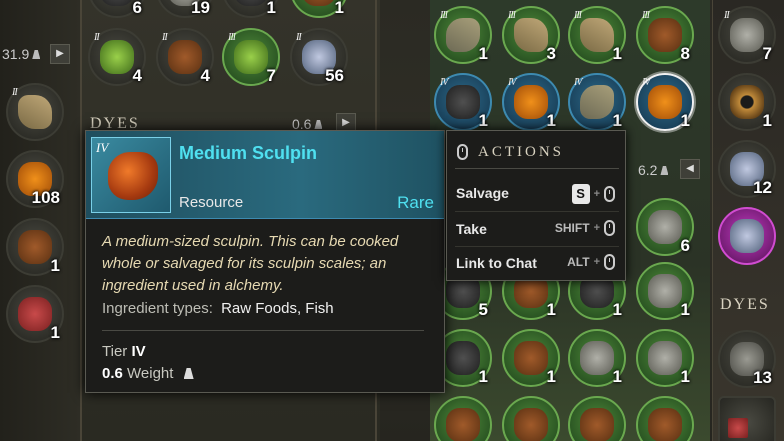 This screenshot has height=441, width=784. I want to click on dyes-section-label: DYES, so click(745, 304).